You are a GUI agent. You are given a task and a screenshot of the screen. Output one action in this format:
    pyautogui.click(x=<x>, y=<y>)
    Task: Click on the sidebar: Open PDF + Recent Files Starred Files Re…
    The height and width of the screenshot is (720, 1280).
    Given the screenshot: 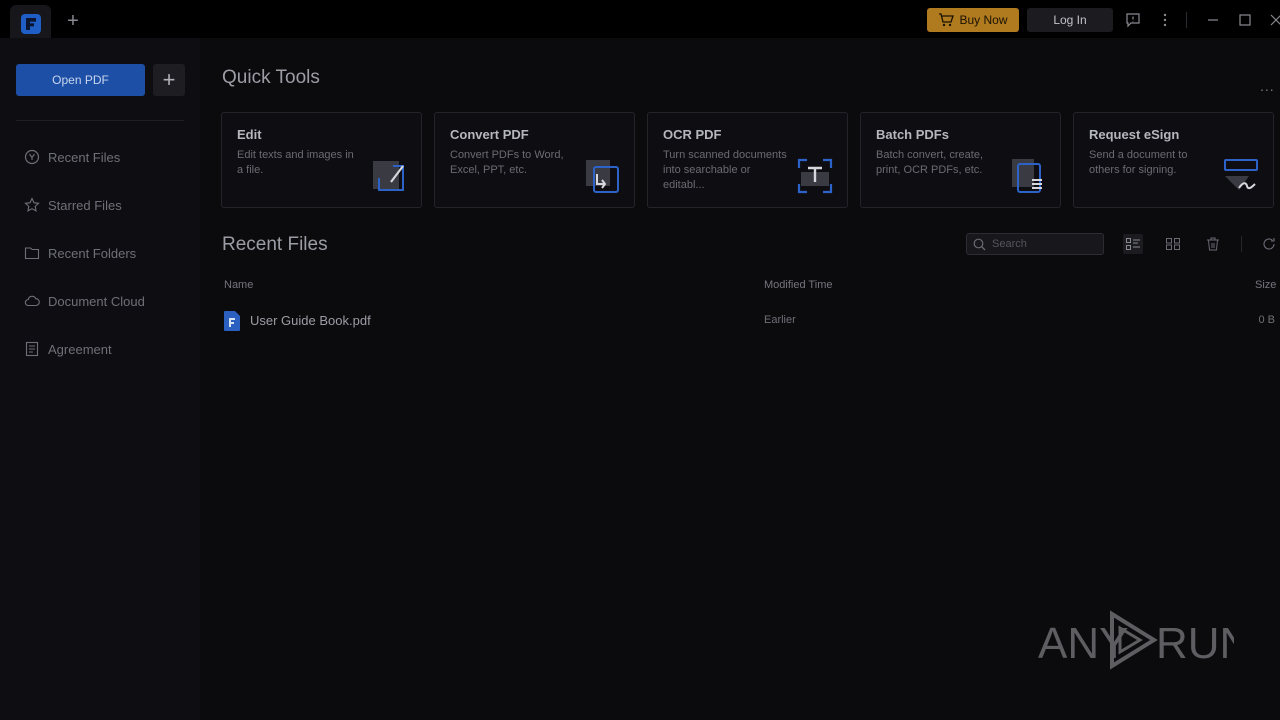 What is the action you would take?
    pyautogui.click(x=100, y=379)
    